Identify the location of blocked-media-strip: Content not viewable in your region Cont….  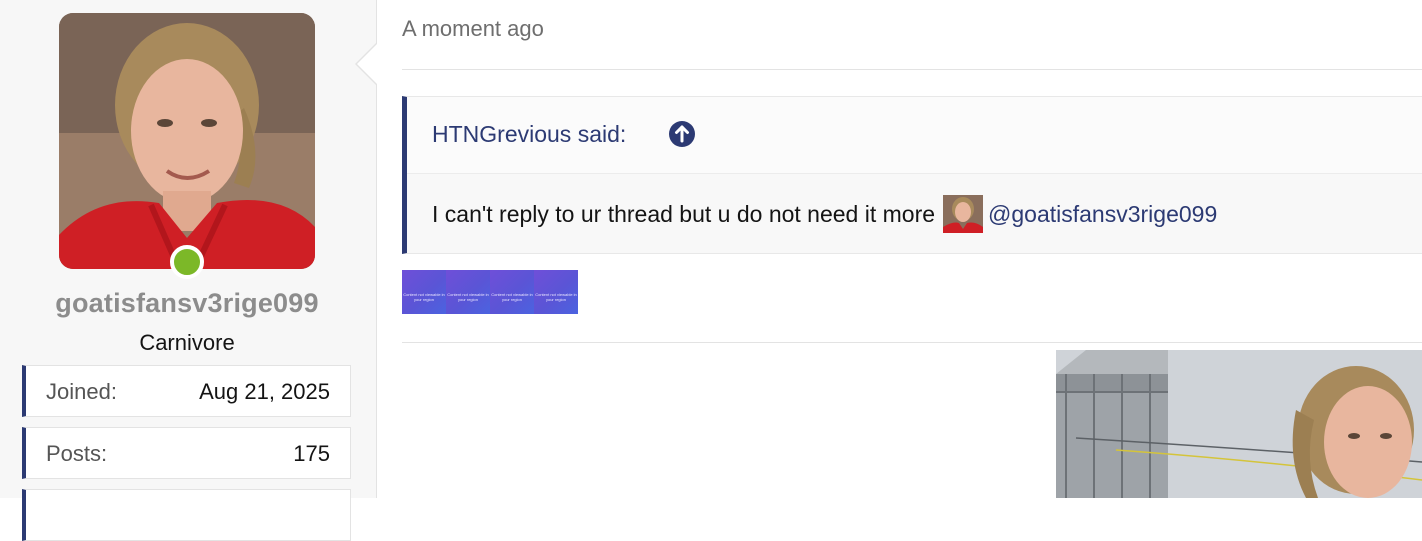
(490, 292).